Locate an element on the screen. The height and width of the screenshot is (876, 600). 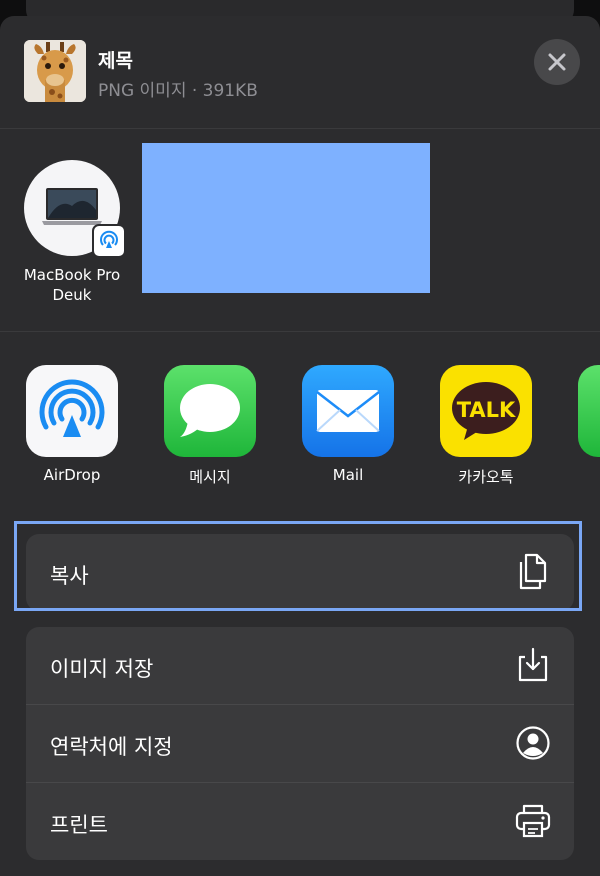
app-mail: Mail is located at coordinates (348, 424).